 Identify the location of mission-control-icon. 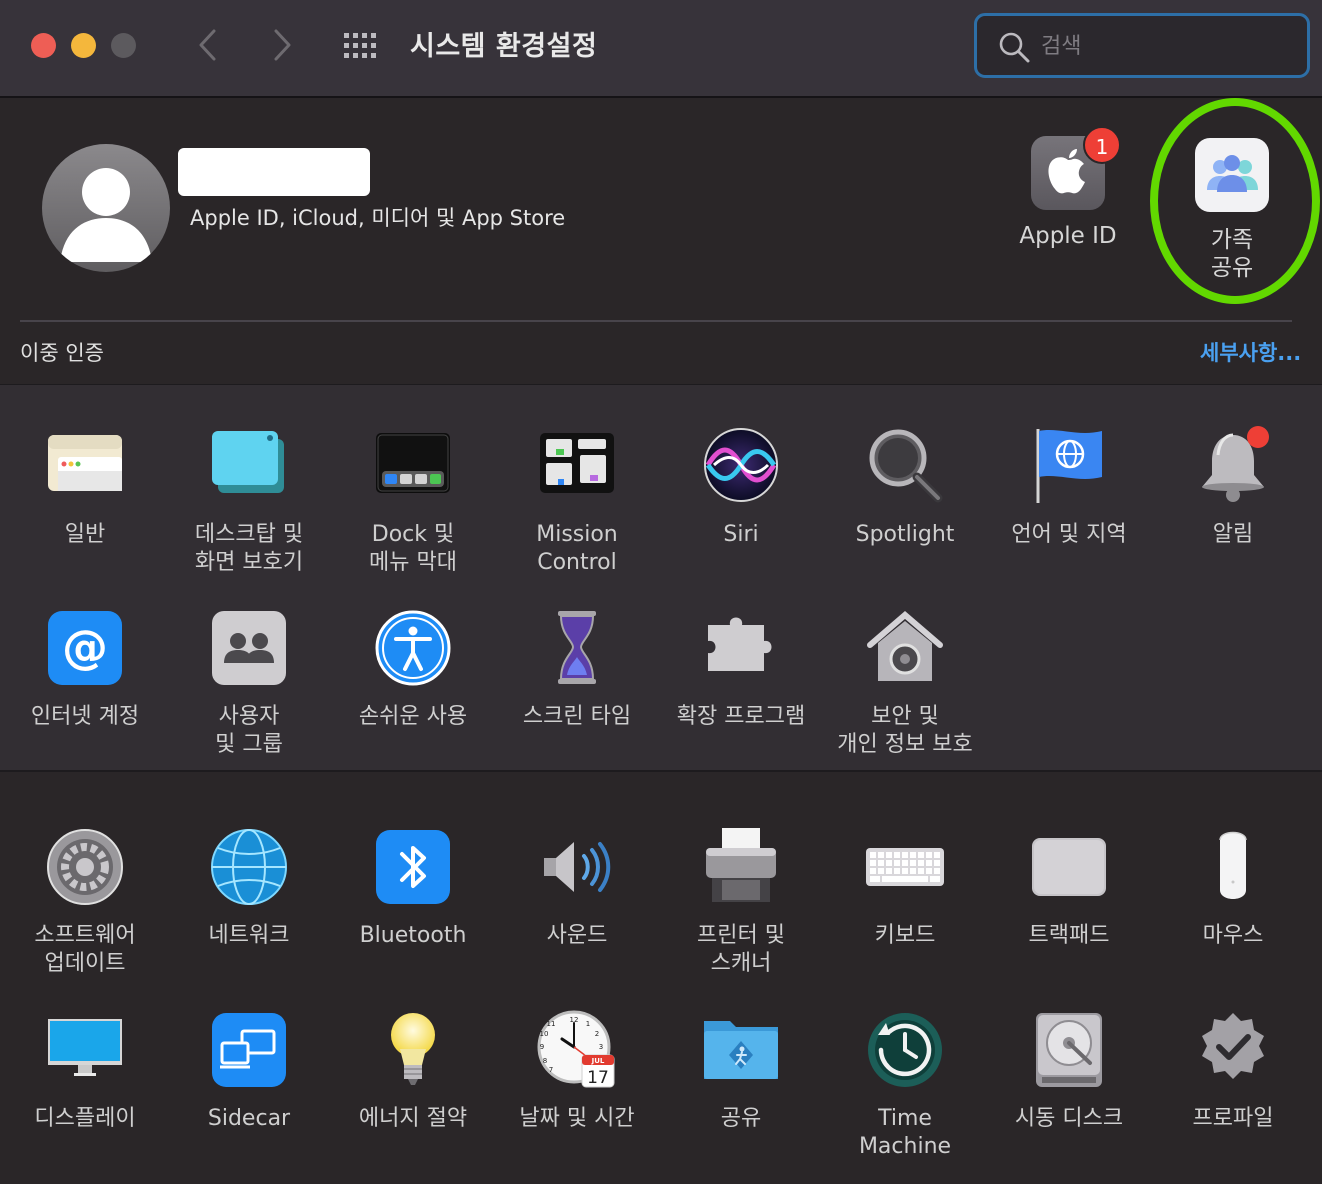
(577, 463).